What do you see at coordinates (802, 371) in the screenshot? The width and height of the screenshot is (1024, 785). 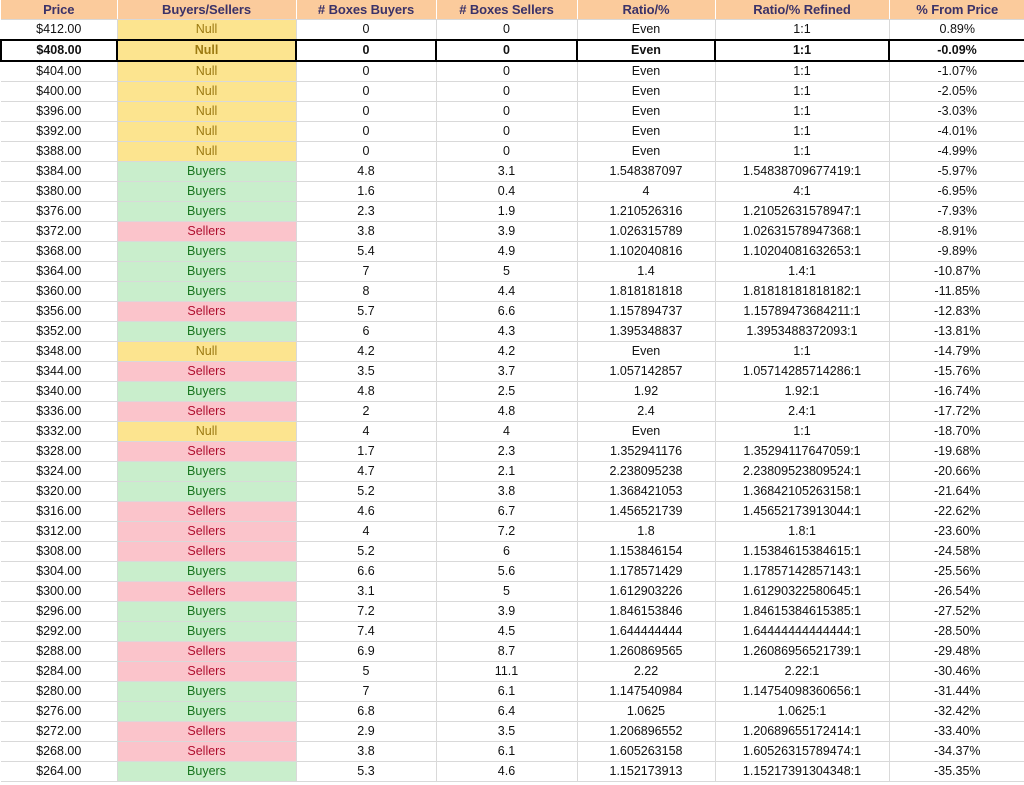 I see `cell-ratio-refined: 1.05714285714286:1` at bounding box center [802, 371].